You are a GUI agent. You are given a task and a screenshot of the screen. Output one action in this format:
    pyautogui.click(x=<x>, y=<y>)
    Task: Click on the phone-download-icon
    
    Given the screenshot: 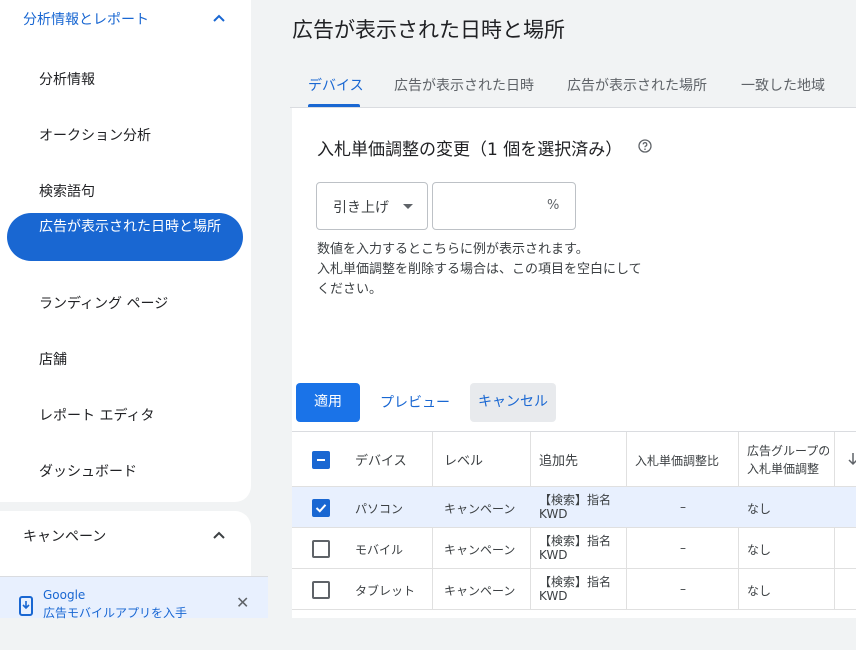 What is the action you would take?
    pyautogui.click(x=26, y=606)
    